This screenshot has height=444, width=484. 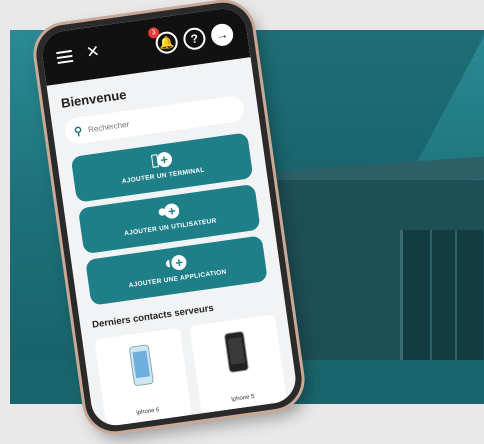 What do you see at coordinates (78, 131) in the screenshot?
I see `search-icon: ⚲` at bounding box center [78, 131].